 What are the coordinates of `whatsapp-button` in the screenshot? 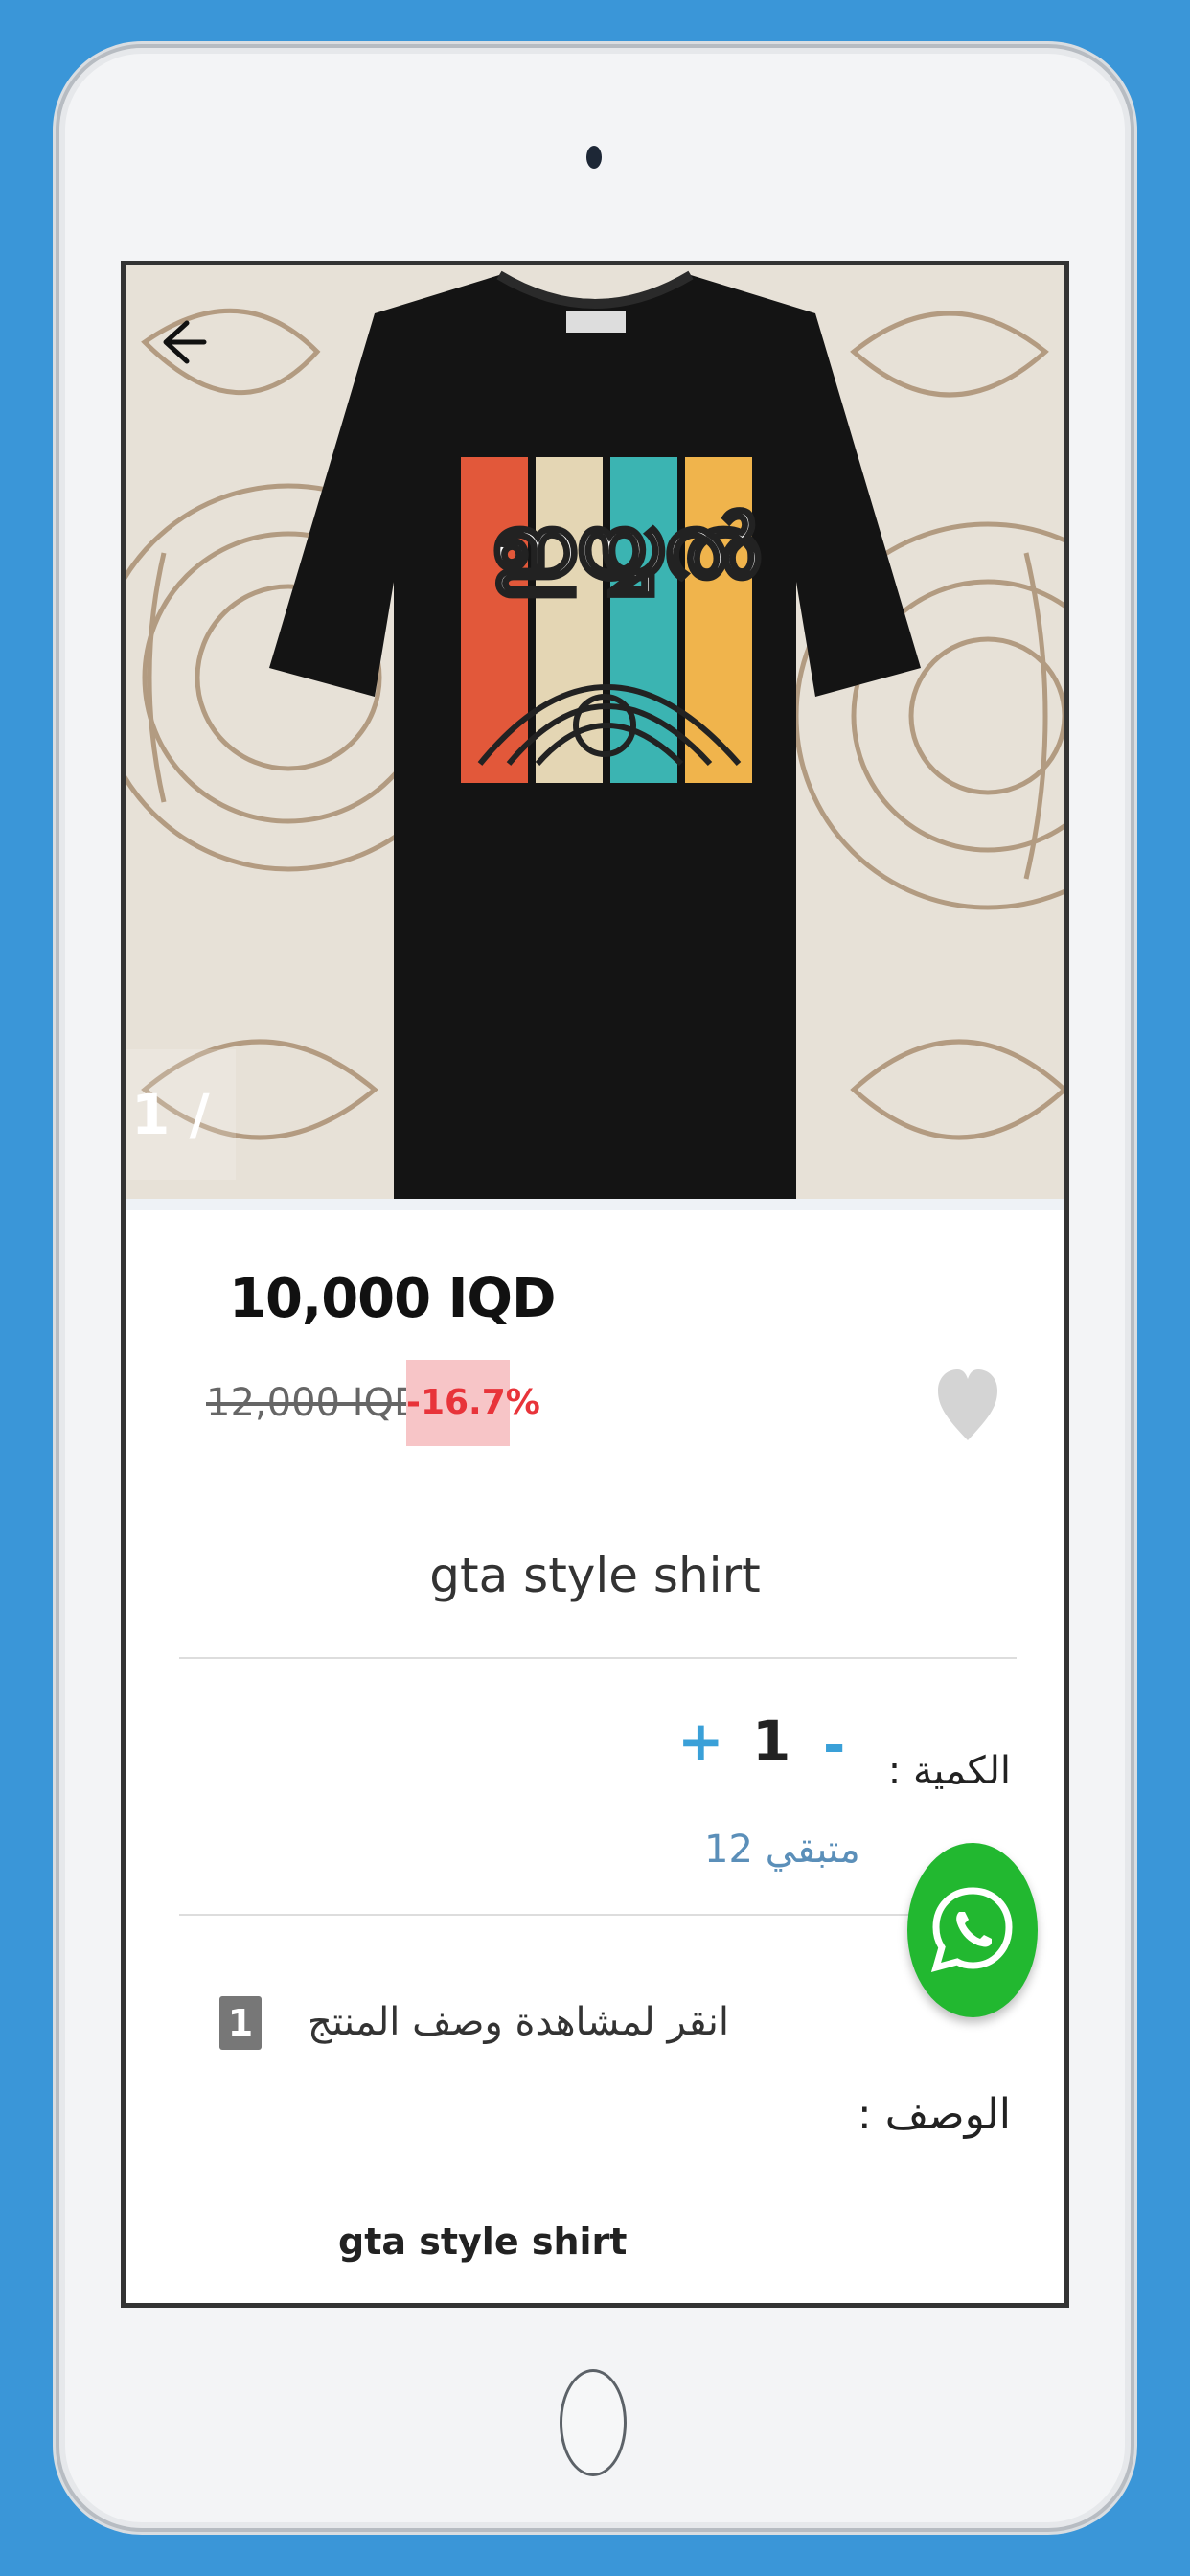 It's located at (973, 1930).